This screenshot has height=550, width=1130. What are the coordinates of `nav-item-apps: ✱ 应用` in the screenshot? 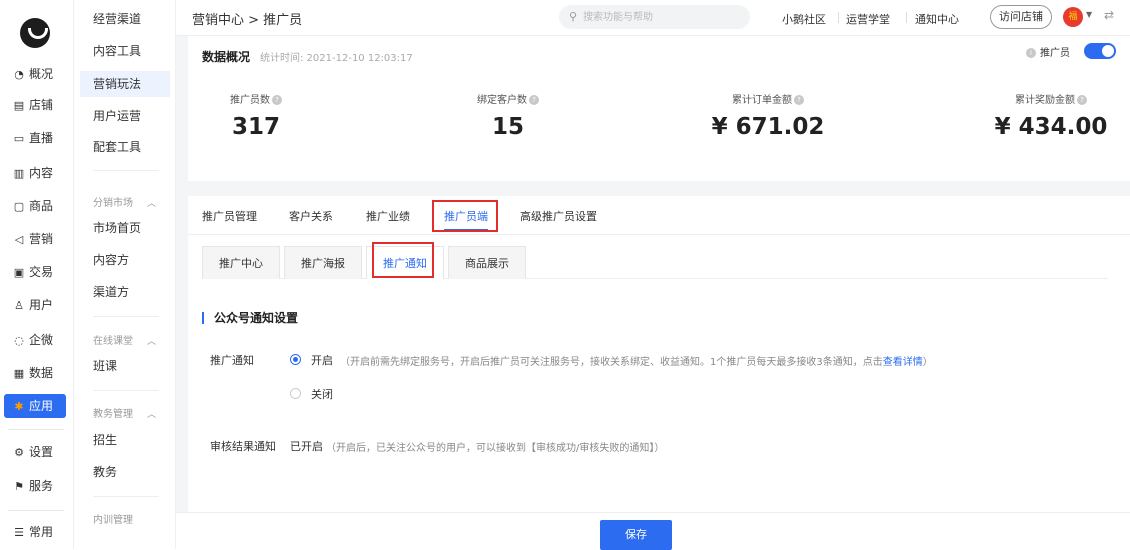 It's located at (35, 406).